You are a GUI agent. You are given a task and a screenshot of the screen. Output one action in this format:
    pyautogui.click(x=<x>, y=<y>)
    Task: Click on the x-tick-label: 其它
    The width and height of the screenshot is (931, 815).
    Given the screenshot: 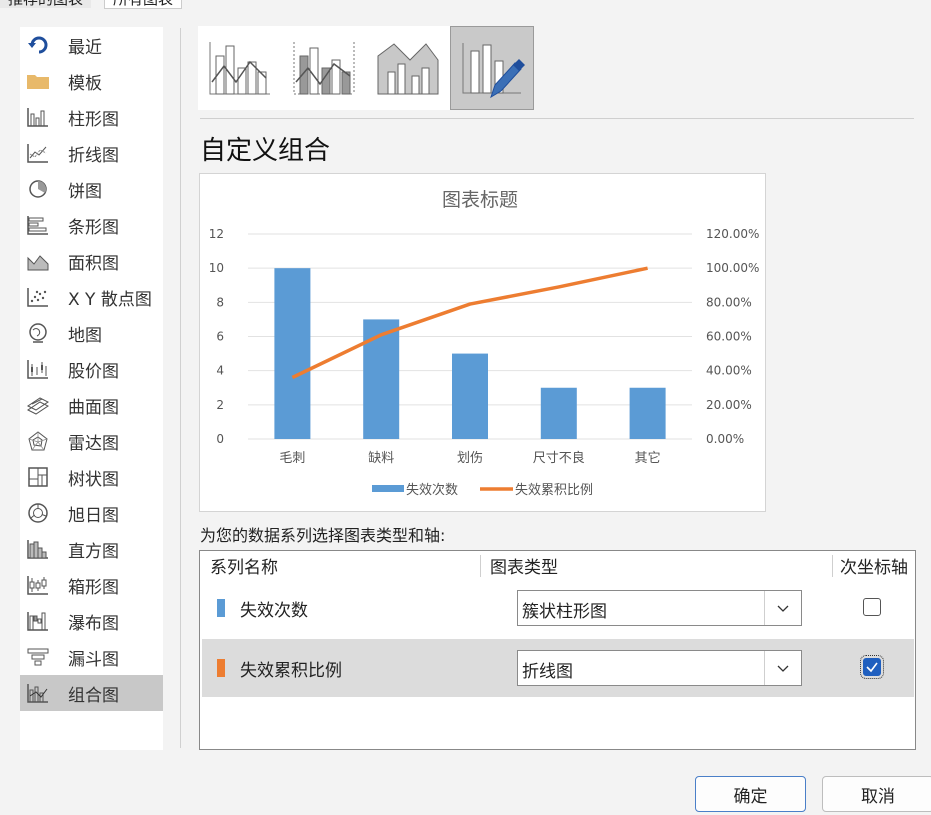 What is the action you would take?
    pyautogui.click(x=648, y=458)
    